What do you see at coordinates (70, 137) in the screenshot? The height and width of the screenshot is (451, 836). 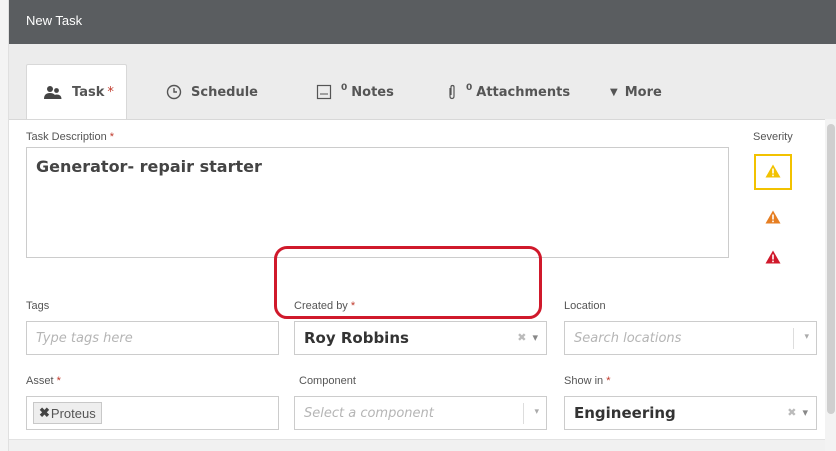 I see `task-description-label: Task Description *` at bounding box center [70, 137].